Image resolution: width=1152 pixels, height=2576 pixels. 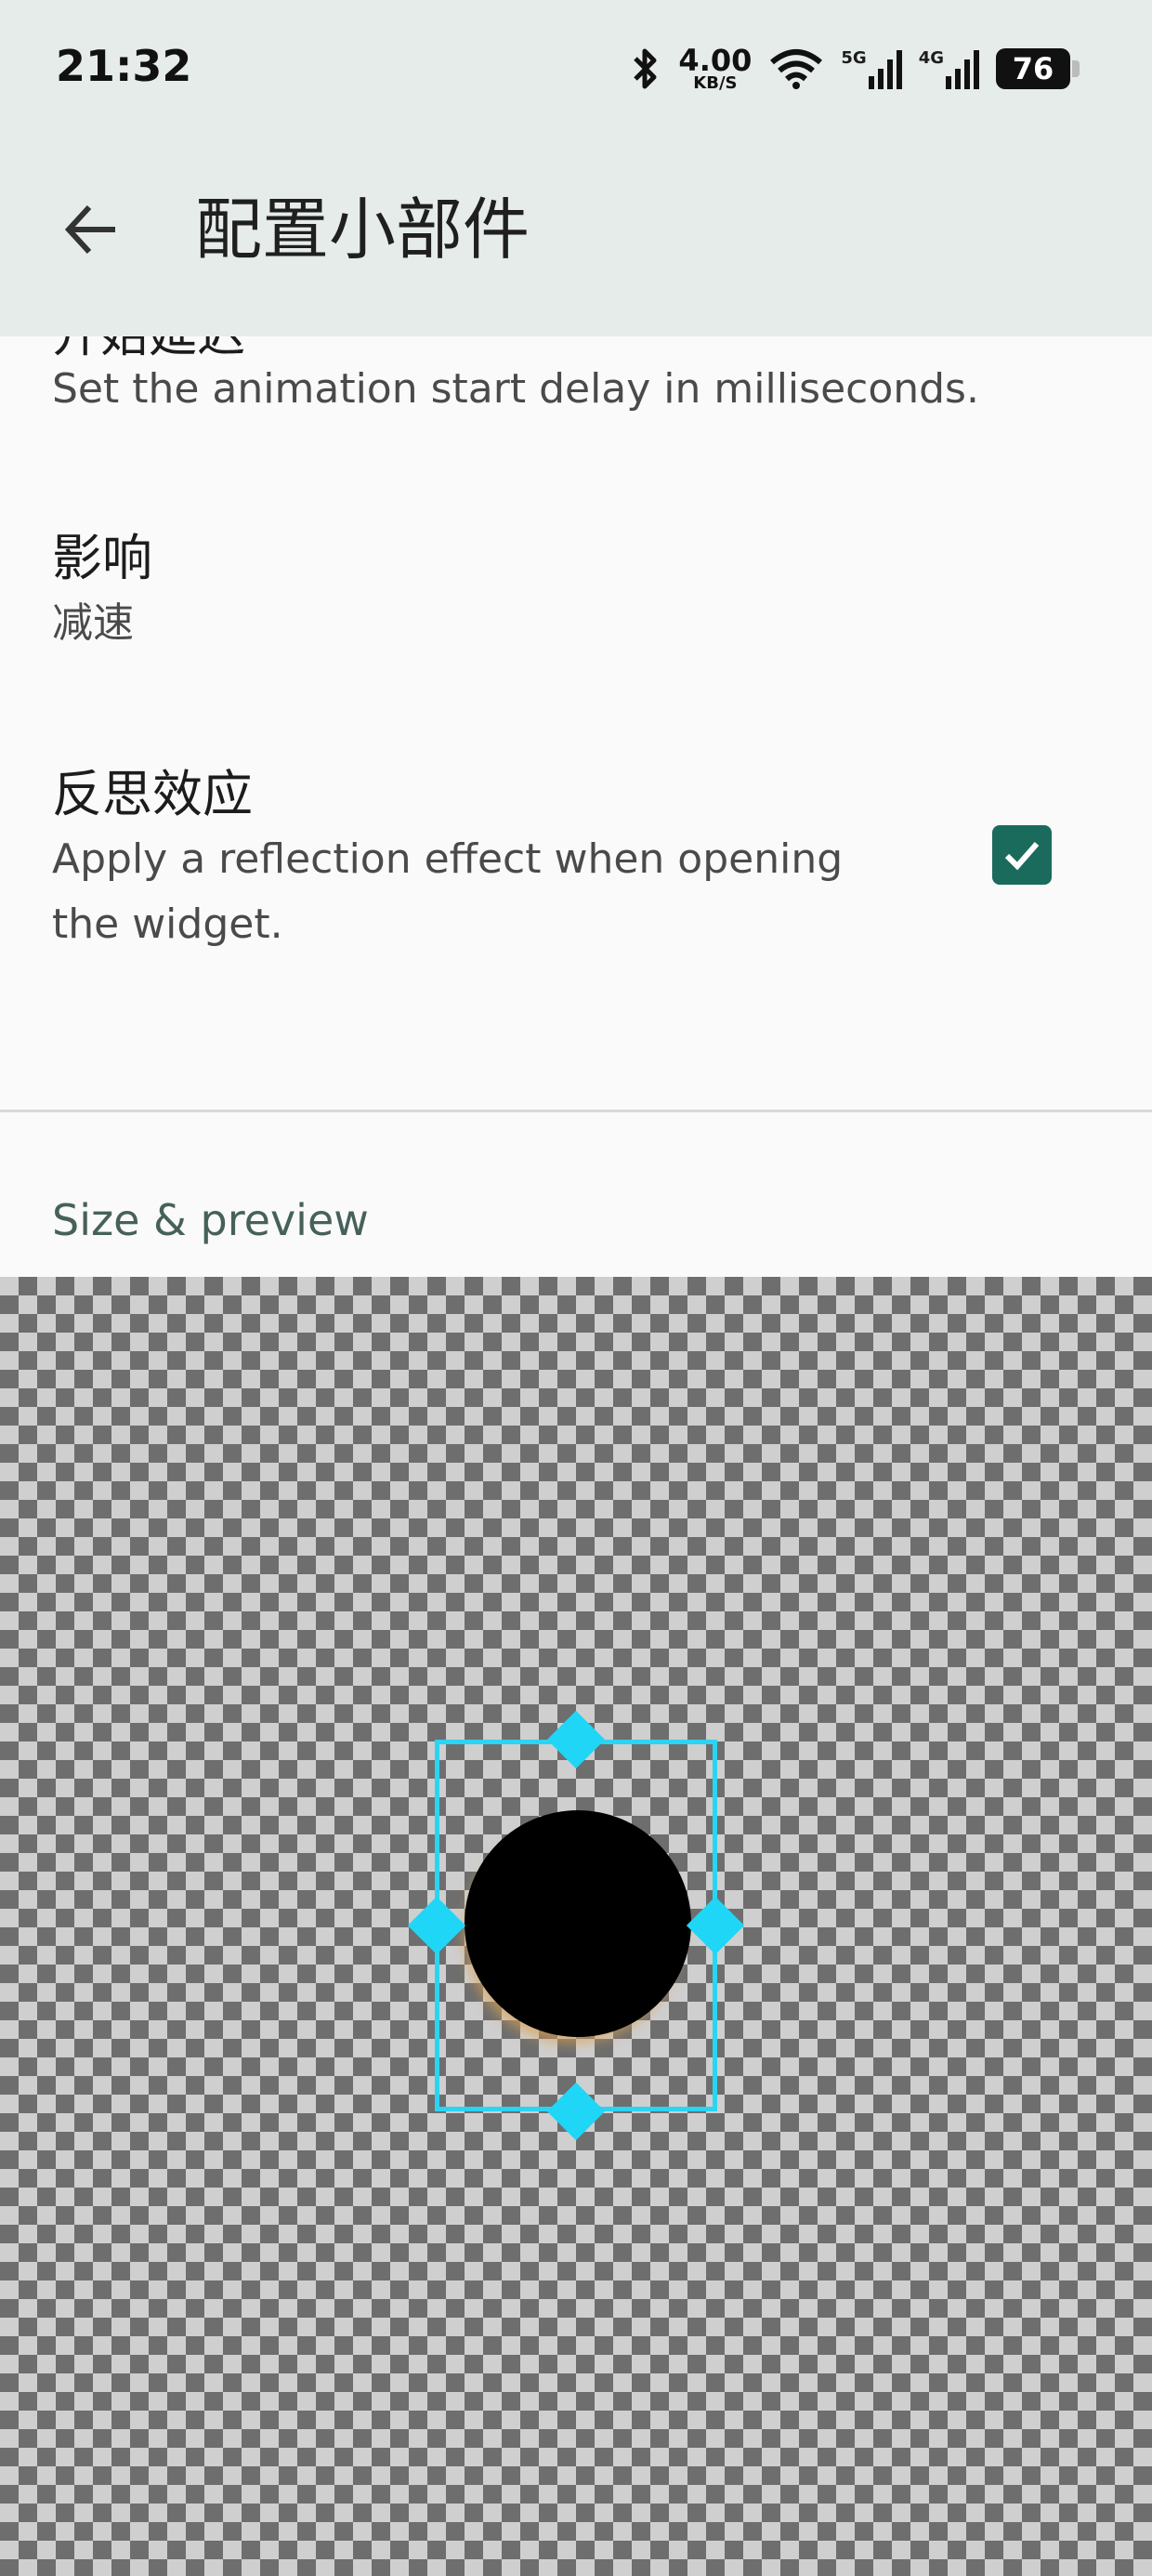 I want to click on status-time: 21:32, so click(x=124, y=66).